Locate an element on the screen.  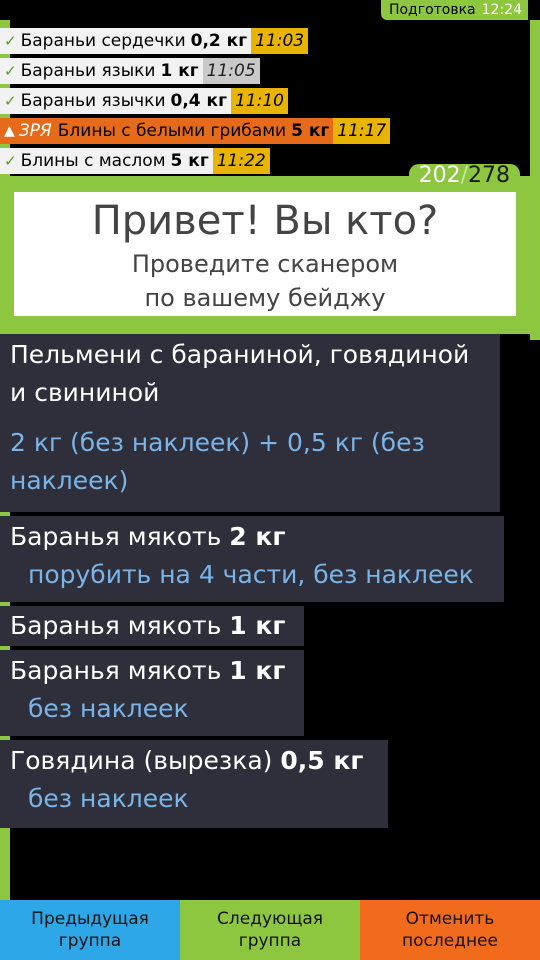
task-title: Говядина (вырезка) 0,5 кг is located at coordinates (194, 760).